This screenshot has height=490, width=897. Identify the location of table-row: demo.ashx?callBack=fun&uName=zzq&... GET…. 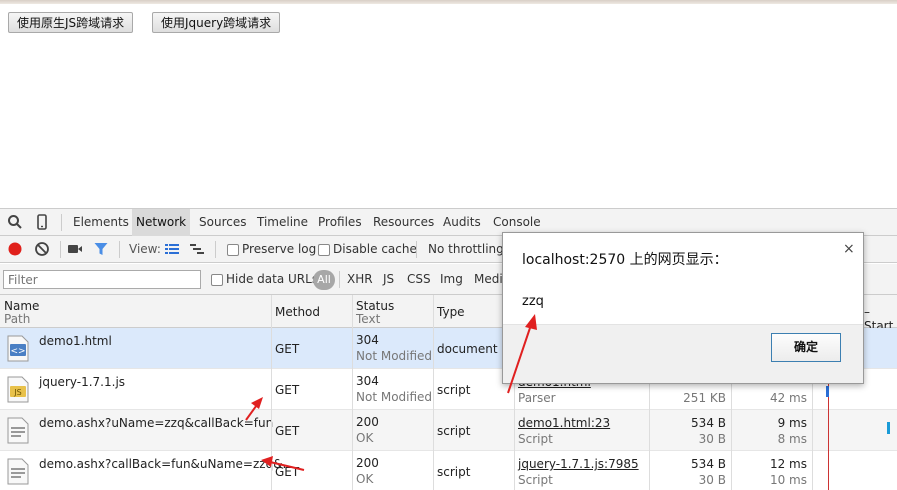
(448, 470).